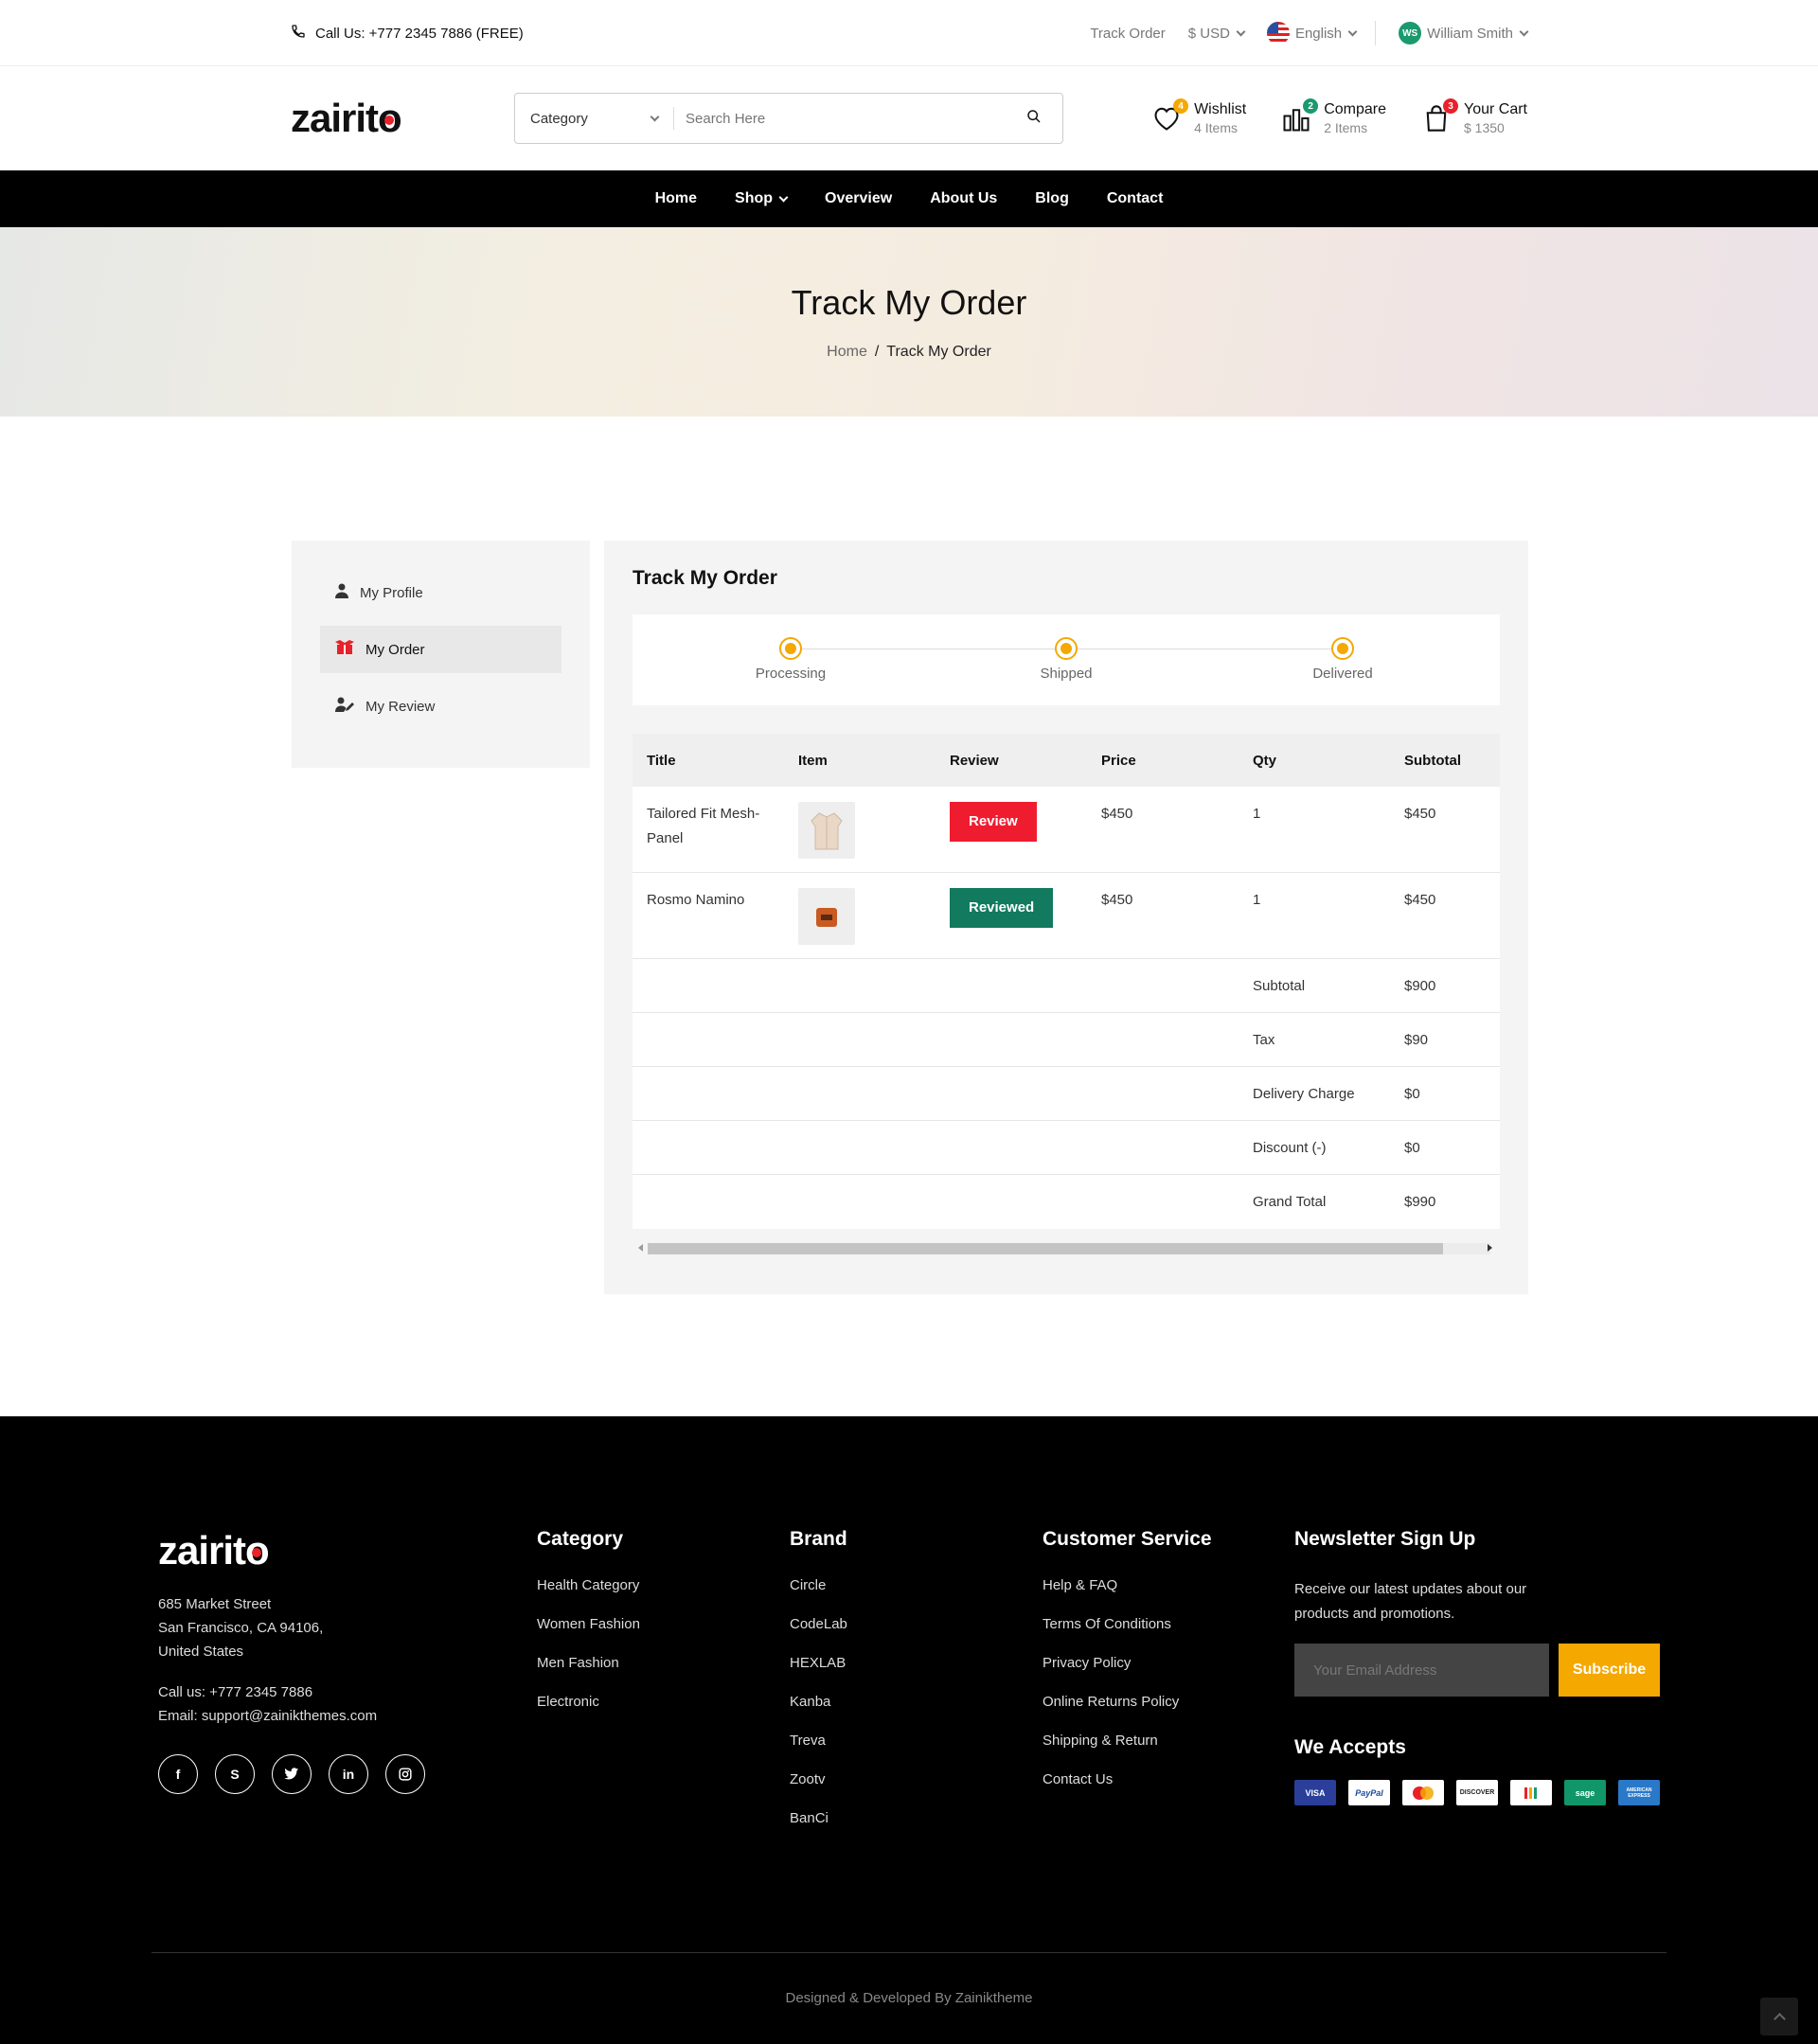  What do you see at coordinates (588, 1596) in the screenshot?
I see `footer-link: Health Category` at bounding box center [588, 1596].